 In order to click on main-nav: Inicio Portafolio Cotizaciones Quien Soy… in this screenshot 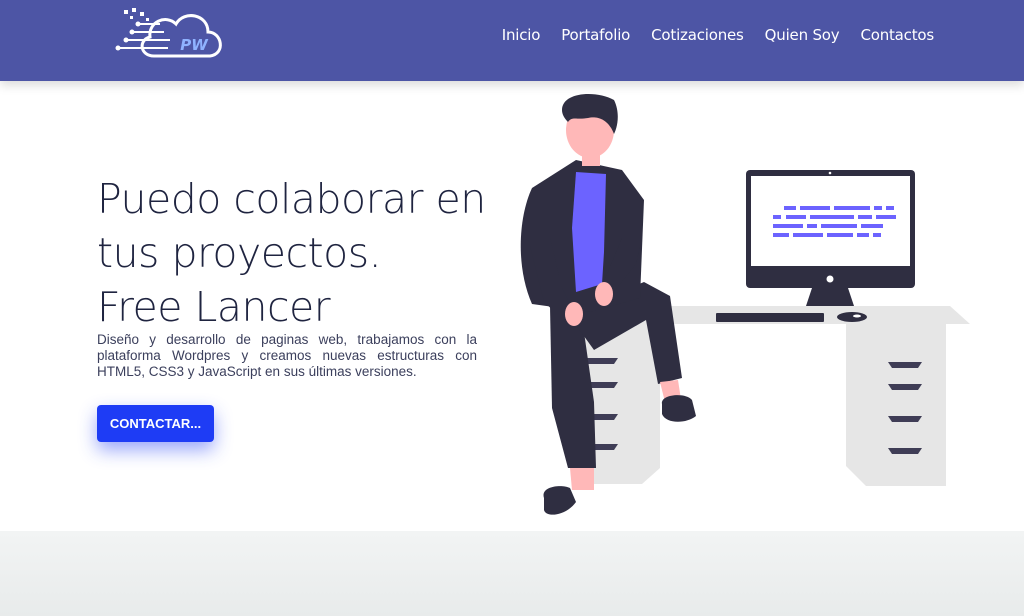, I will do `click(718, 35)`.